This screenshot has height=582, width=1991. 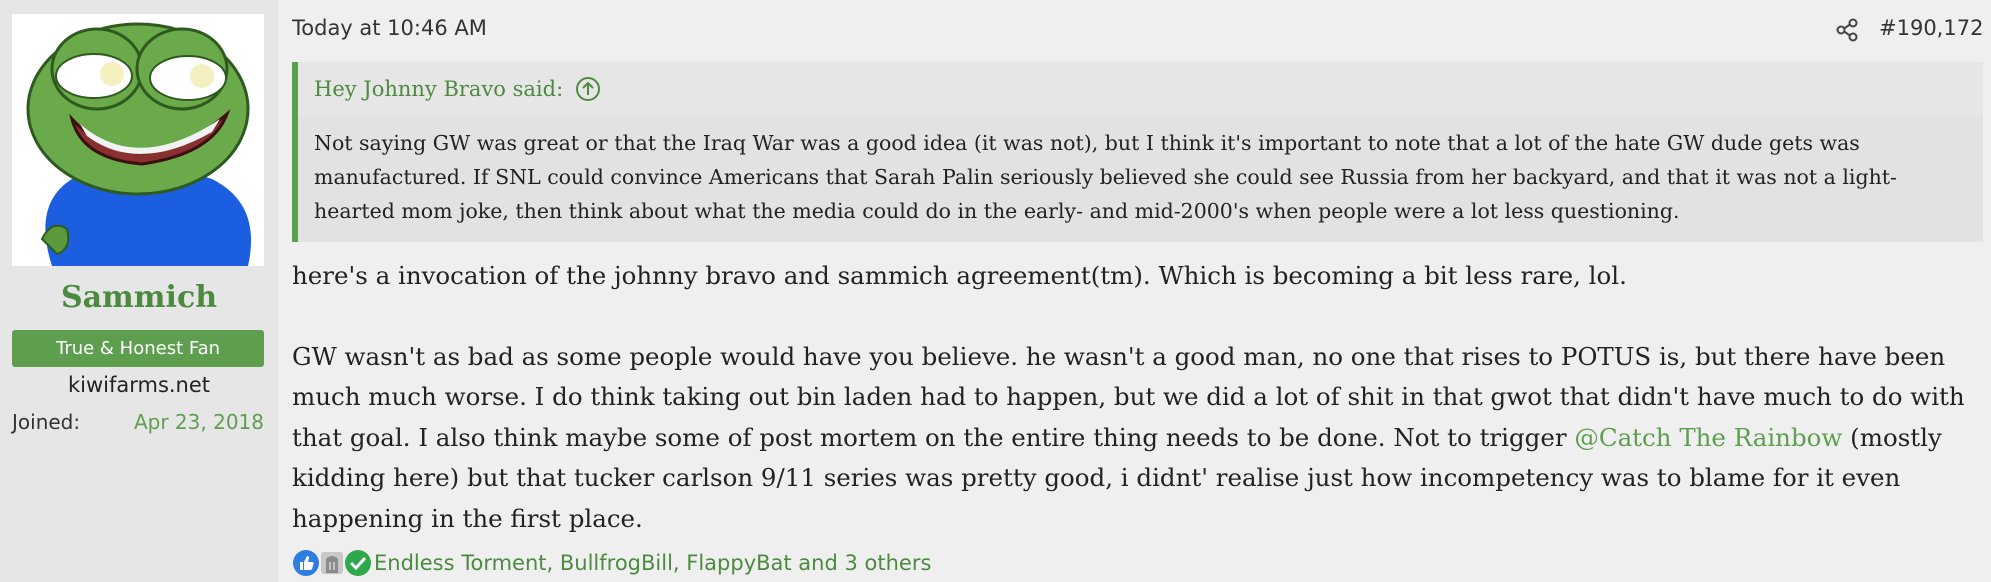 What do you see at coordinates (138, 348) in the screenshot?
I see `user-title-banner: True & Honest Fan` at bounding box center [138, 348].